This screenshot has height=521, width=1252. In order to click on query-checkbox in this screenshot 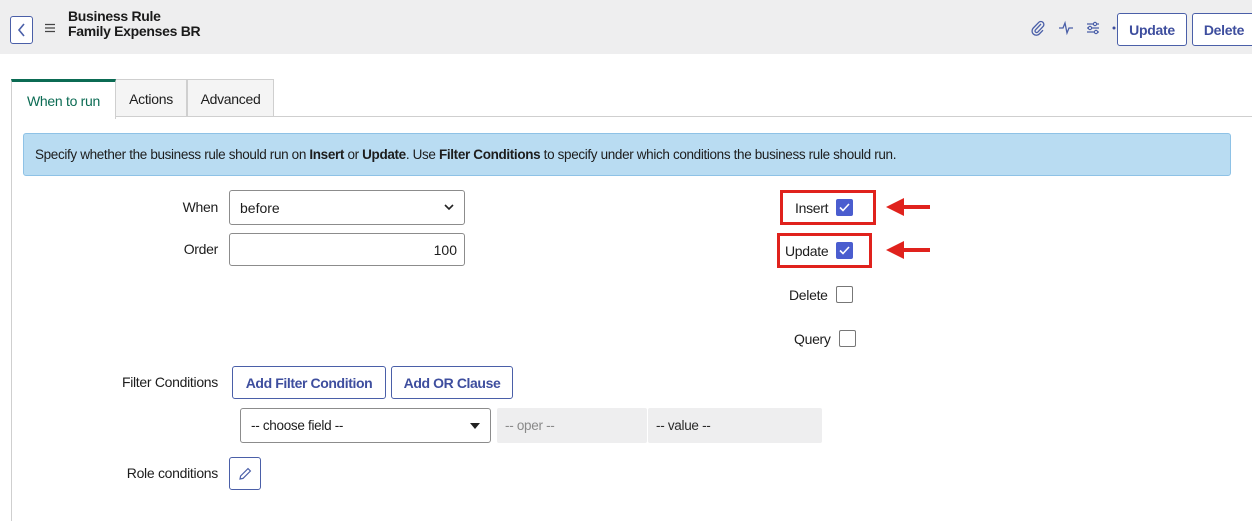, I will do `click(847, 338)`.